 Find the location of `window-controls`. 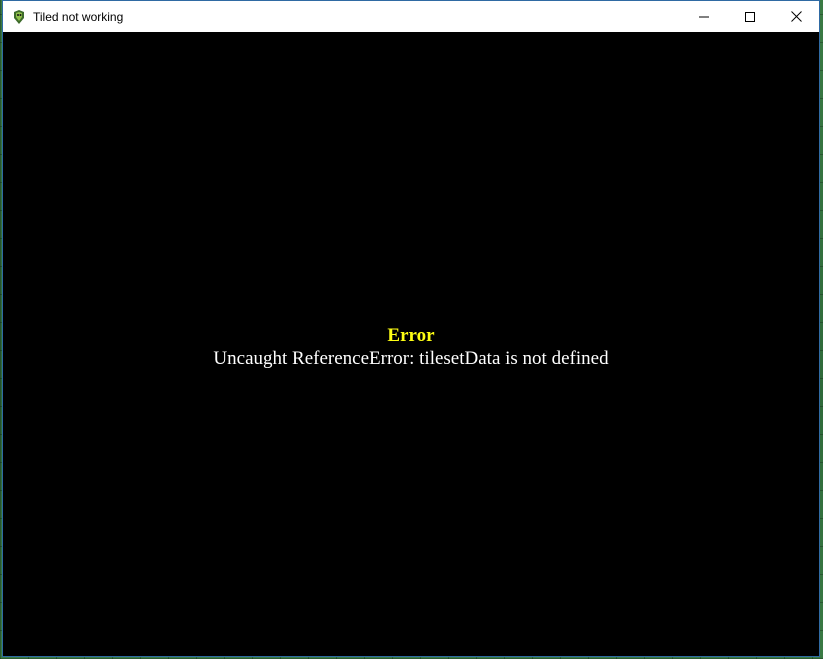

window-controls is located at coordinates (750, 16).